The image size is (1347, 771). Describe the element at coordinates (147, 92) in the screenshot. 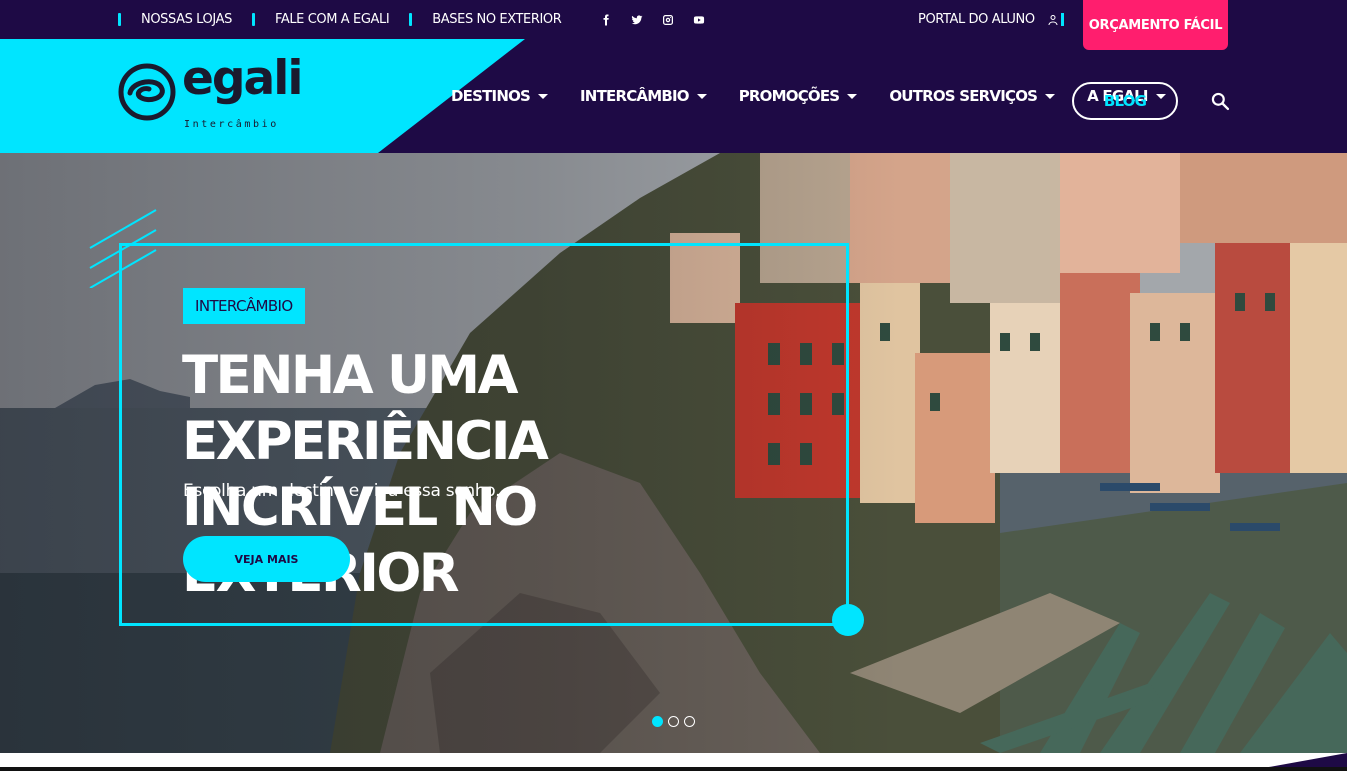

I see `logo-mark-icon` at that location.